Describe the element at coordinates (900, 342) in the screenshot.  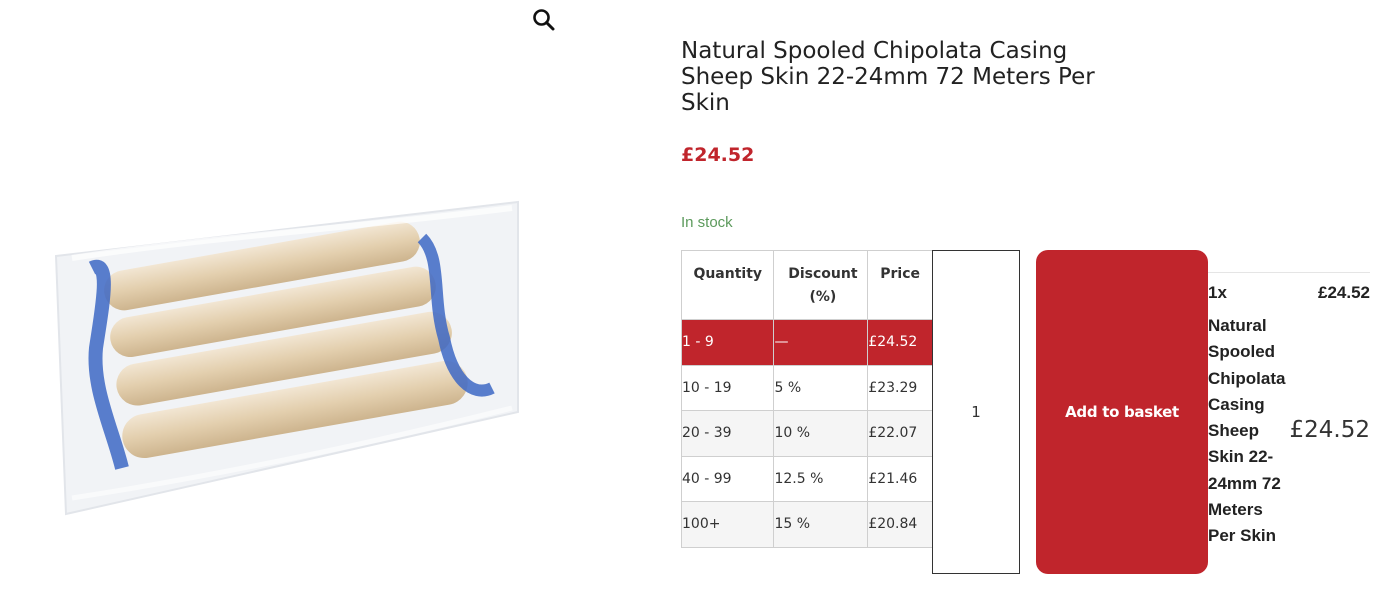
I see `row-price: £24.52` at that location.